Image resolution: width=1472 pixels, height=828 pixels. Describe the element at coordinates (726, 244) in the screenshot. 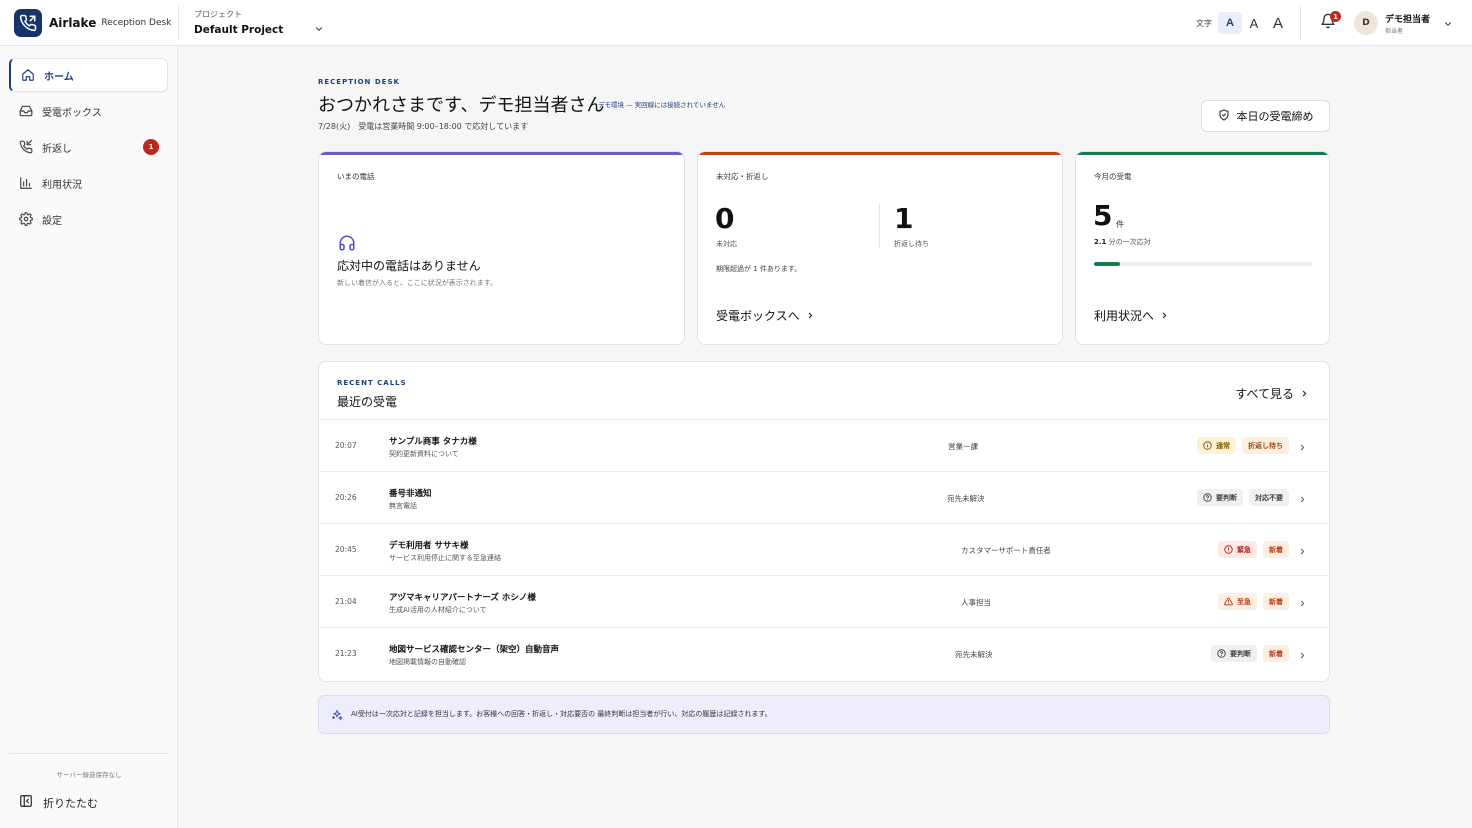

I see `unhandled-label: 未対応` at that location.